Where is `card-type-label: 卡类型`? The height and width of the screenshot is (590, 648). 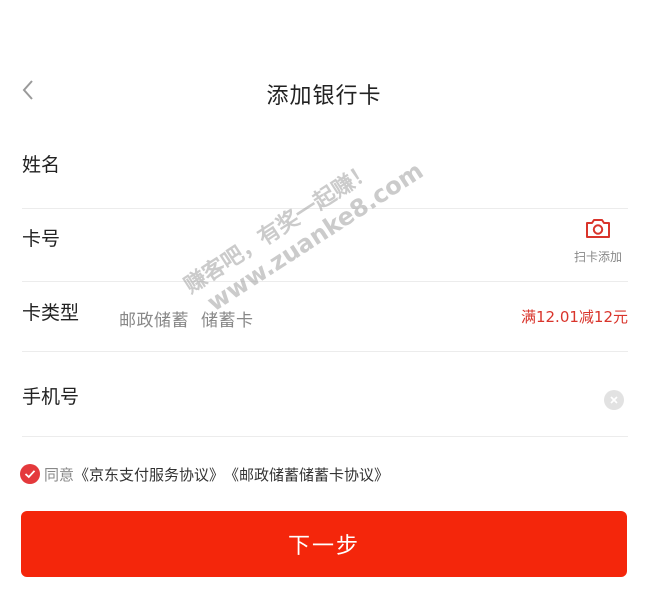 card-type-label: 卡类型 is located at coordinates (51, 313).